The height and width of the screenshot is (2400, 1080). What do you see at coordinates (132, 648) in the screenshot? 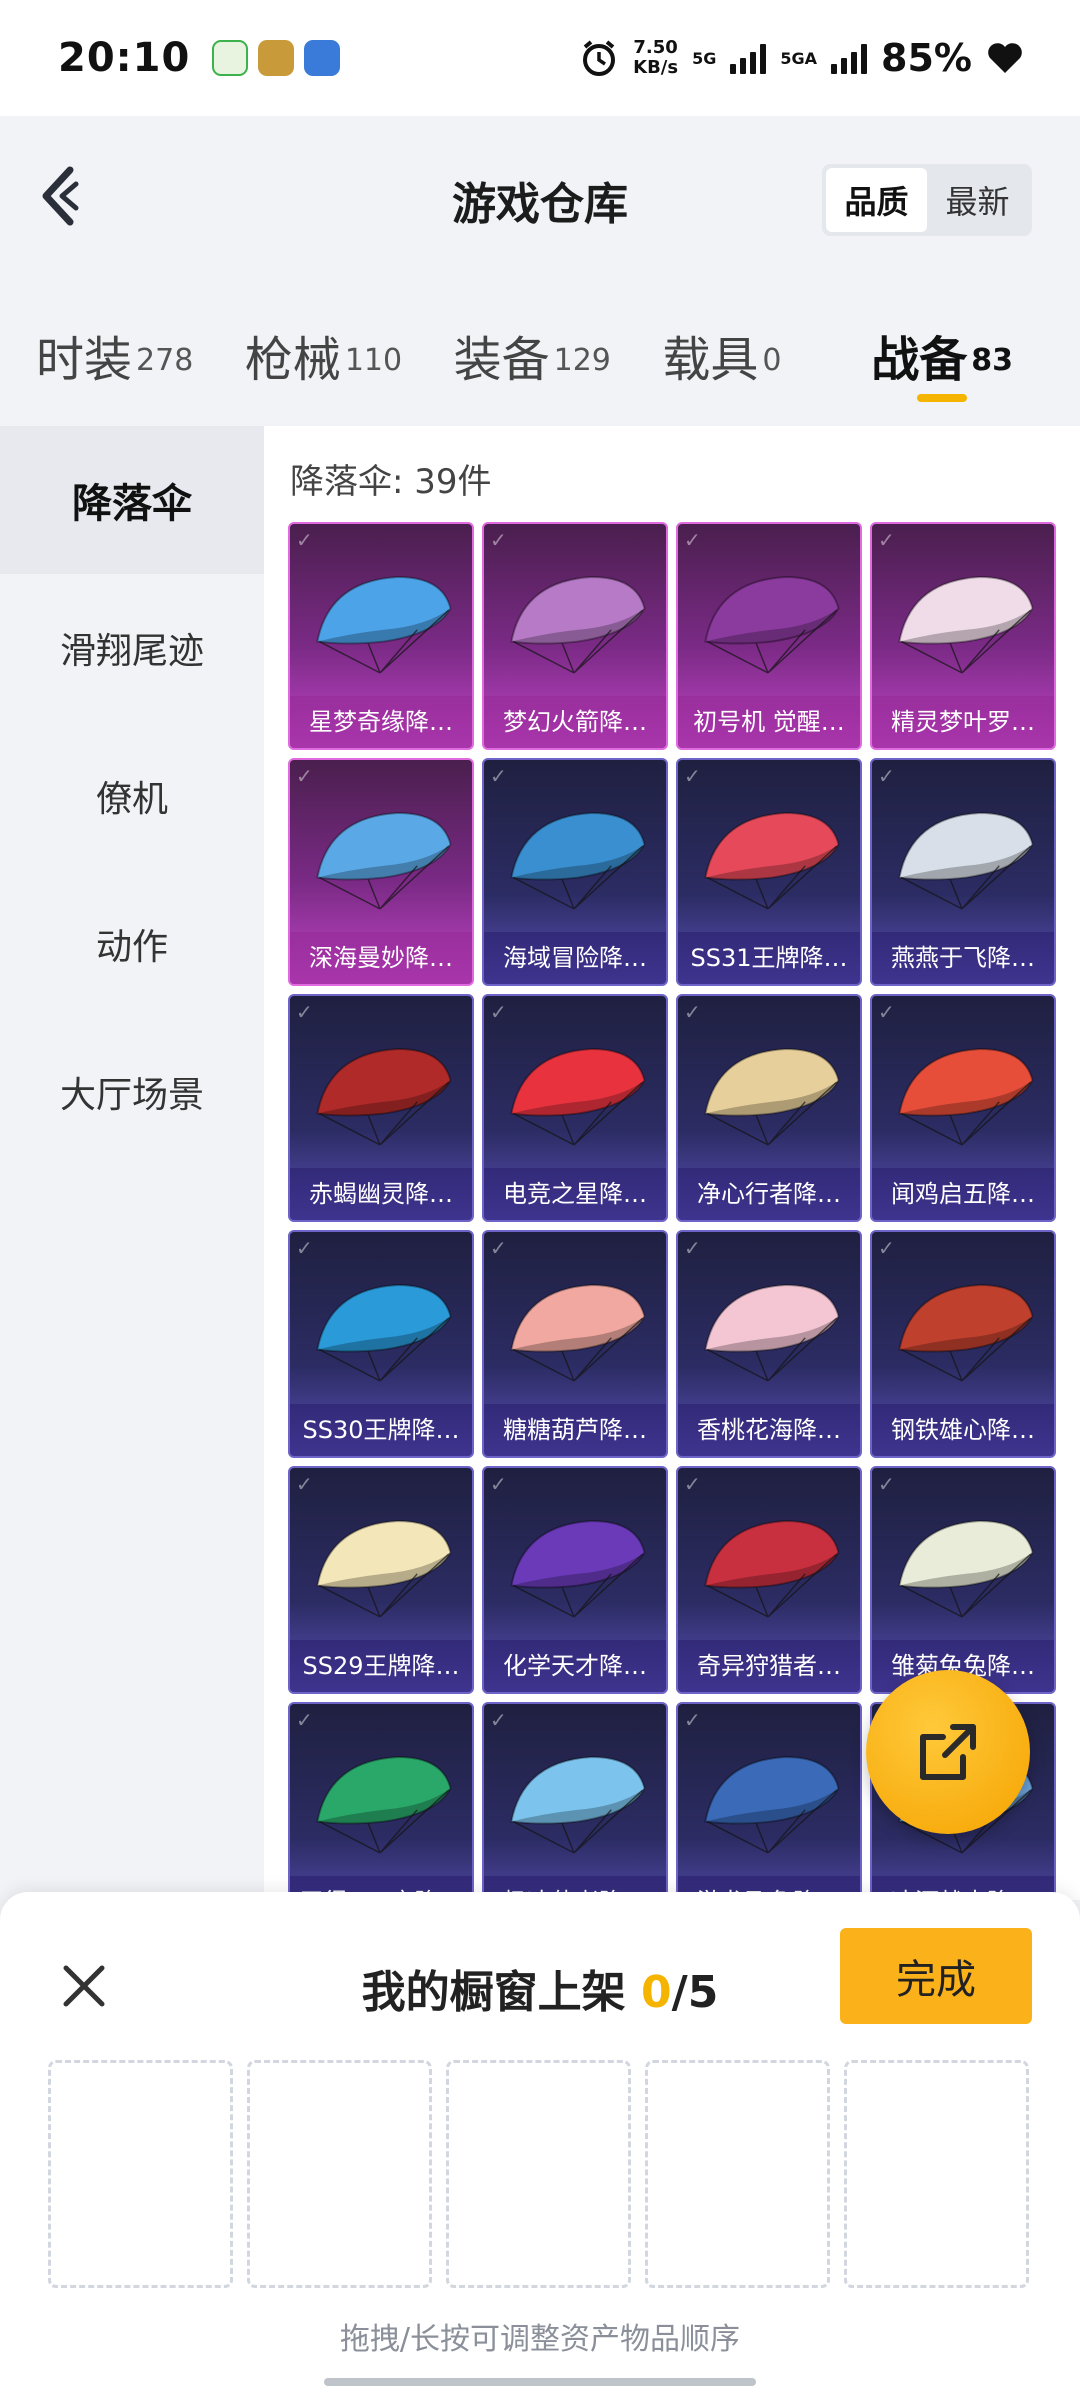
I see `sidebar-item-glide-trail: 滑翔尾迹` at bounding box center [132, 648].